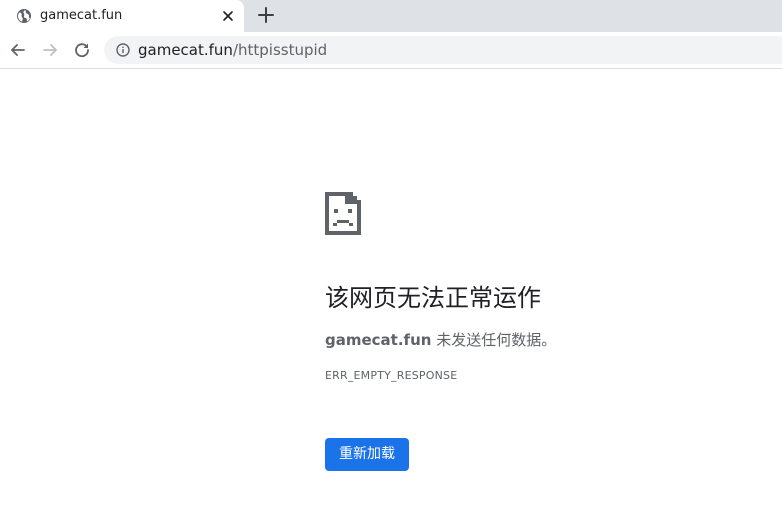 The image size is (782, 513). I want to click on error-description: gamecat.fun 未发送任何数据。, so click(440, 340).